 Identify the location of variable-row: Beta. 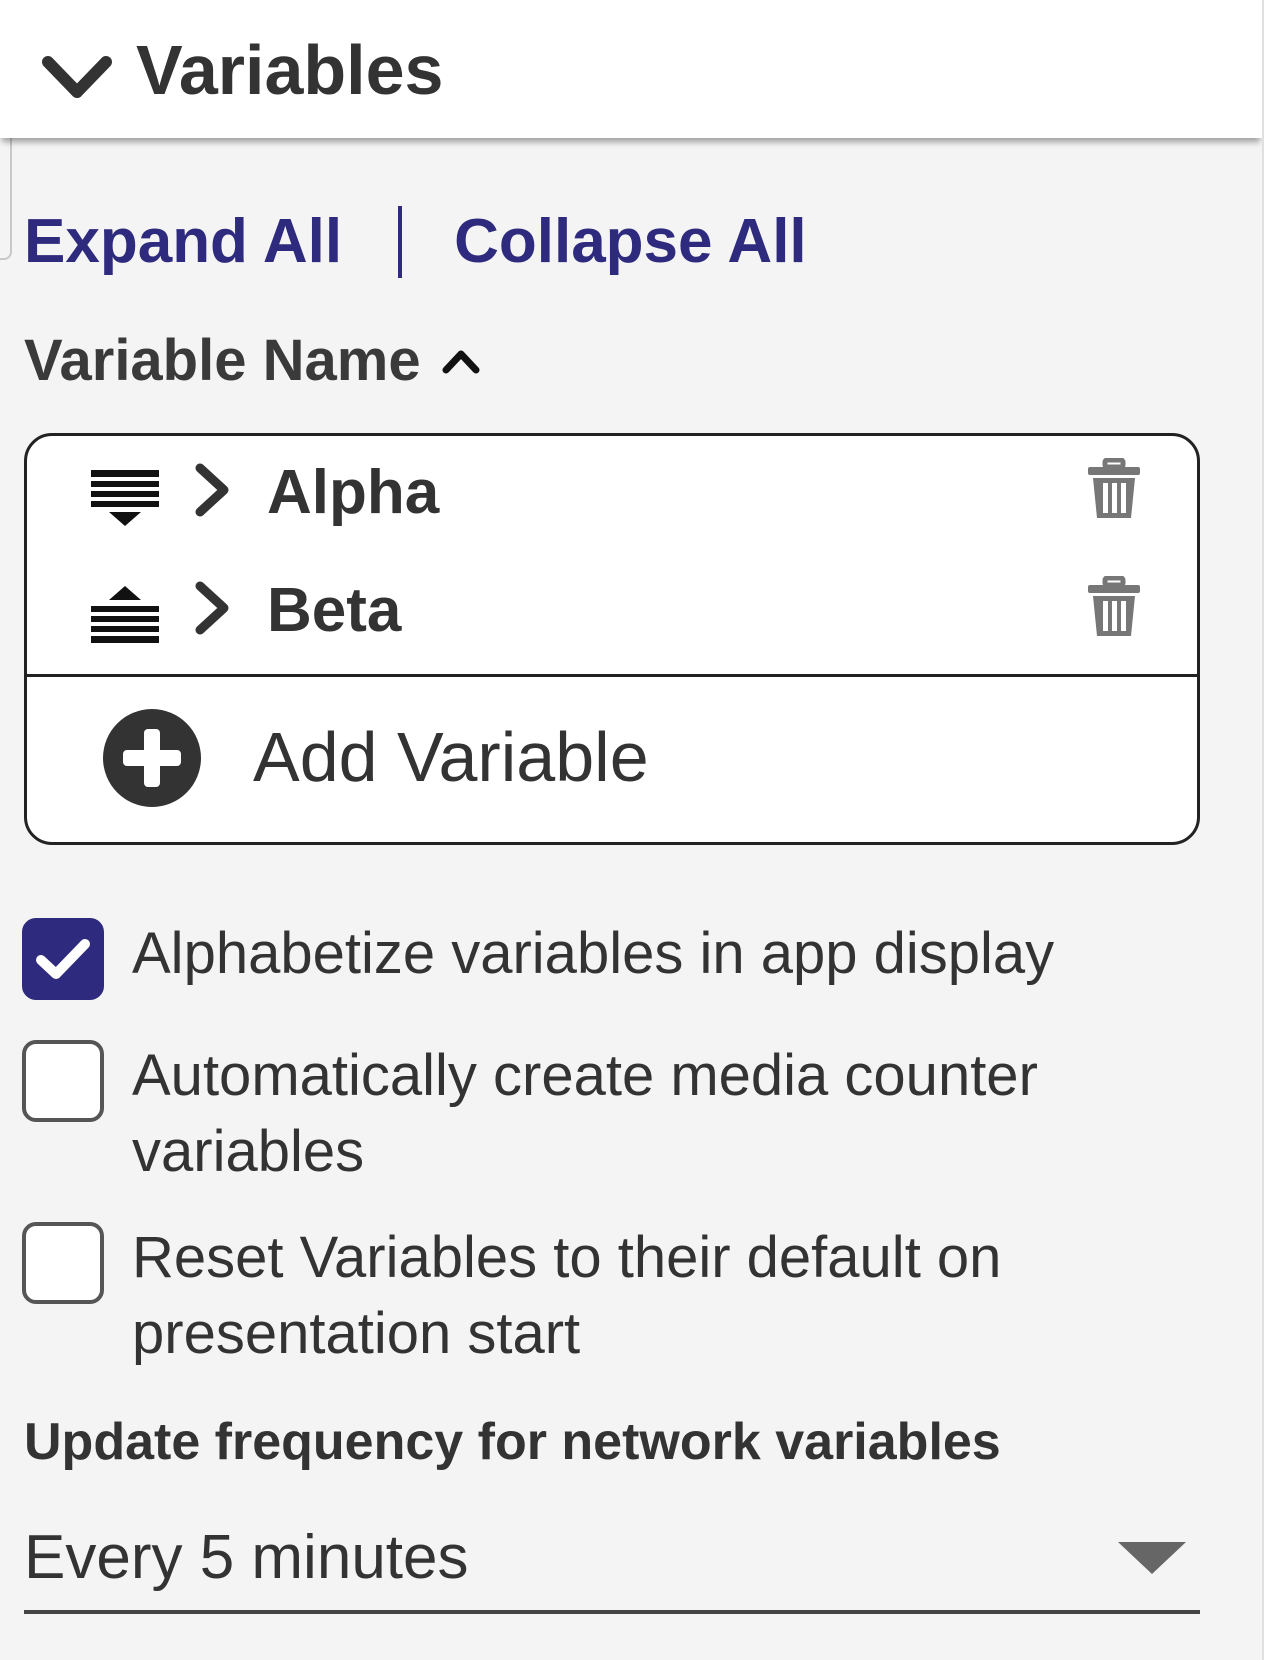
(612, 609).